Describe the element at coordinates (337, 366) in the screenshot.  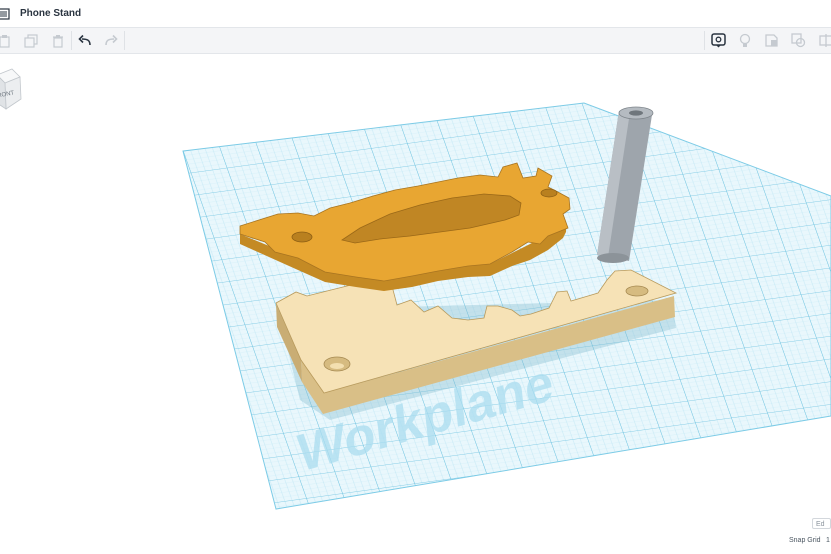
I see `base-hole-bottom` at that location.